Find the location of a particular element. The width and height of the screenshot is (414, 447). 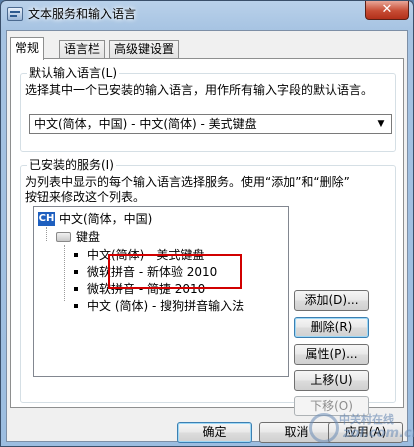

keyboard-group-label: 键盘 is located at coordinates (88, 237).